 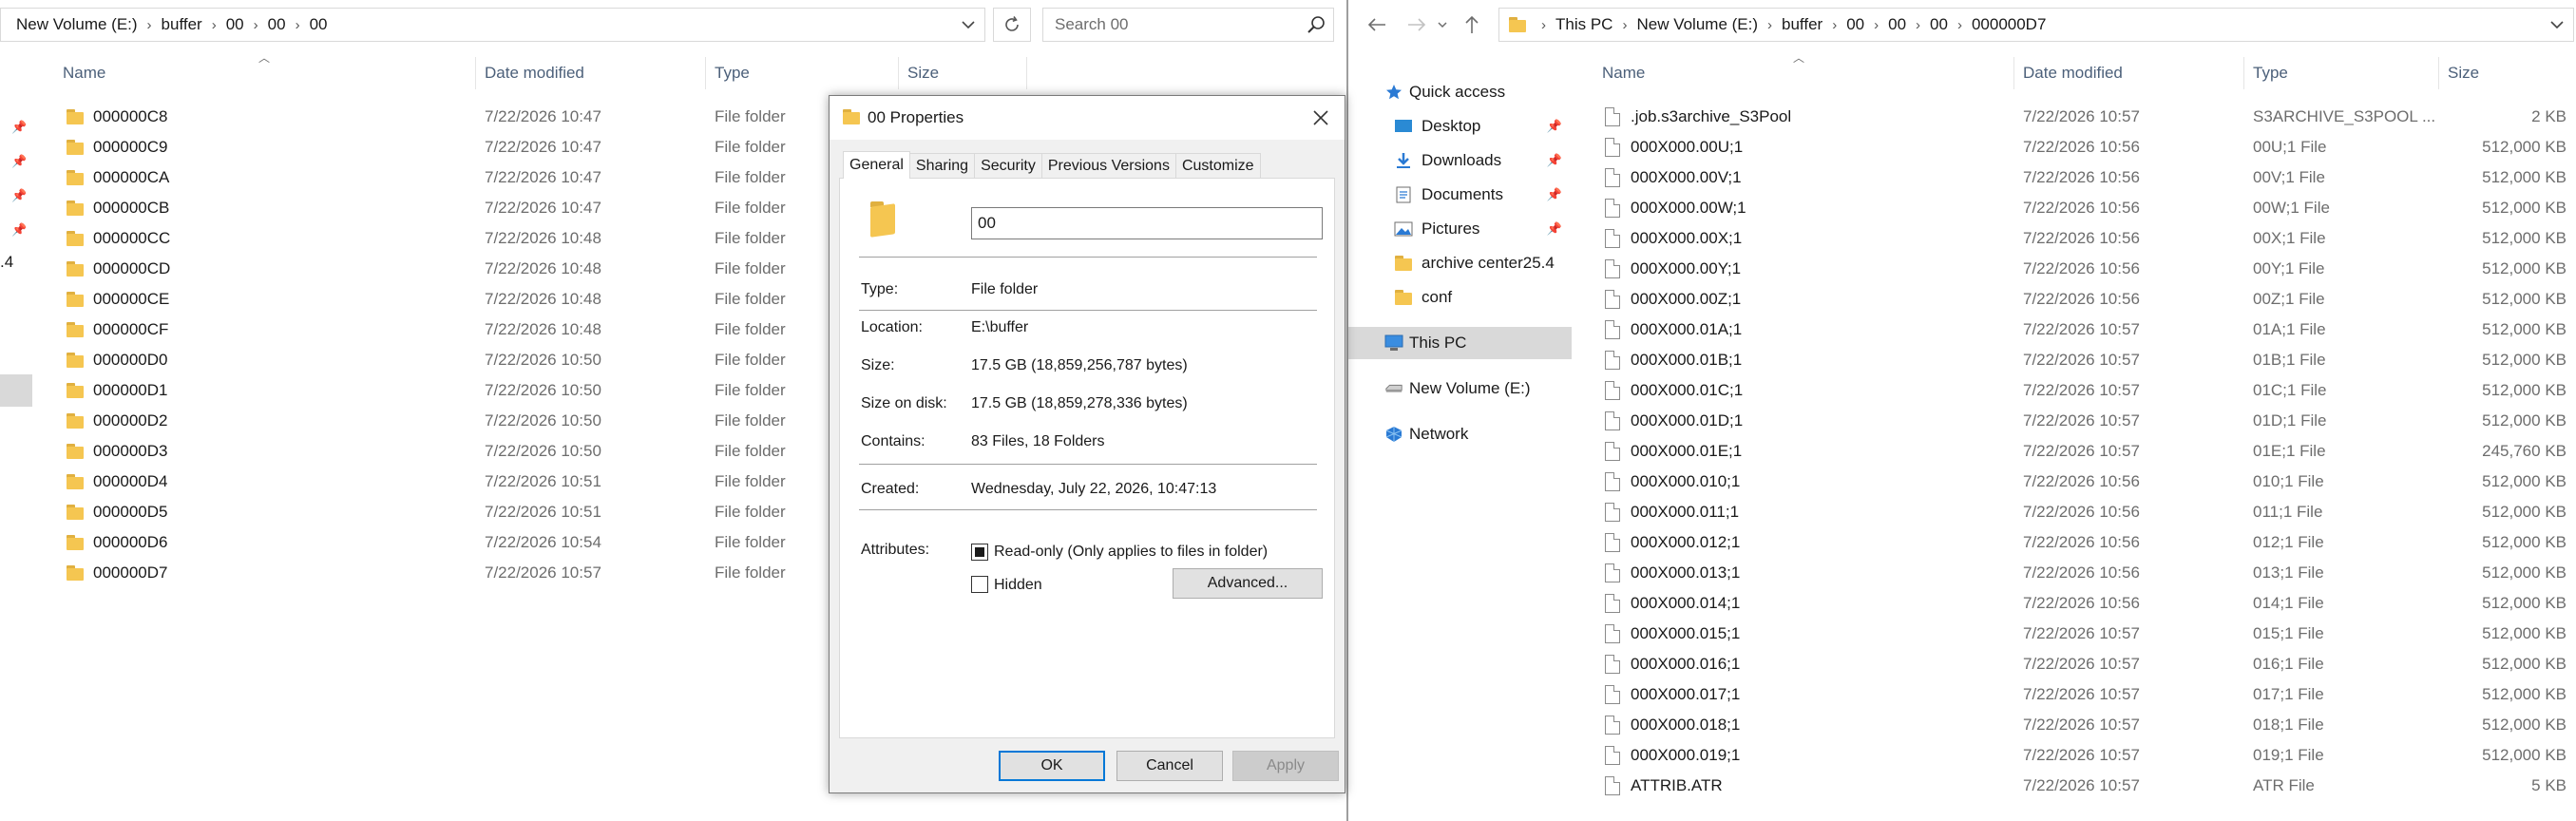 I want to click on nav-item-network: Network, so click(x=1460, y=434).